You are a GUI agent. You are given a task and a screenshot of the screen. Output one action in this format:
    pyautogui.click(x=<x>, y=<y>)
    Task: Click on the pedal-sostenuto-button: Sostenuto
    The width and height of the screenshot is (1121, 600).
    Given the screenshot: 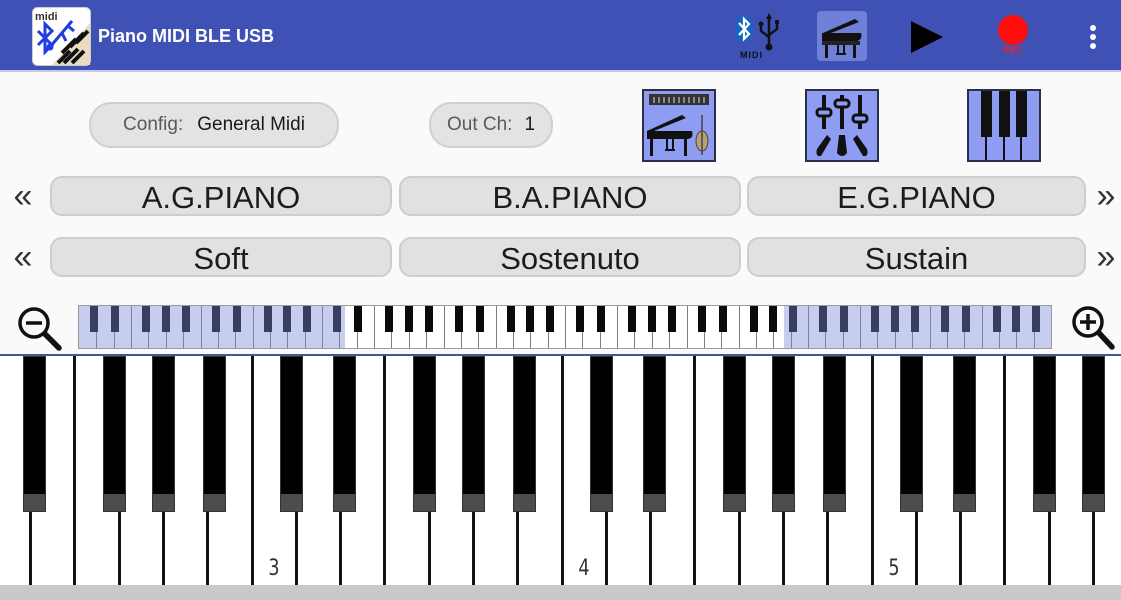 What is the action you would take?
    pyautogui.click(x=570, y=257)
    